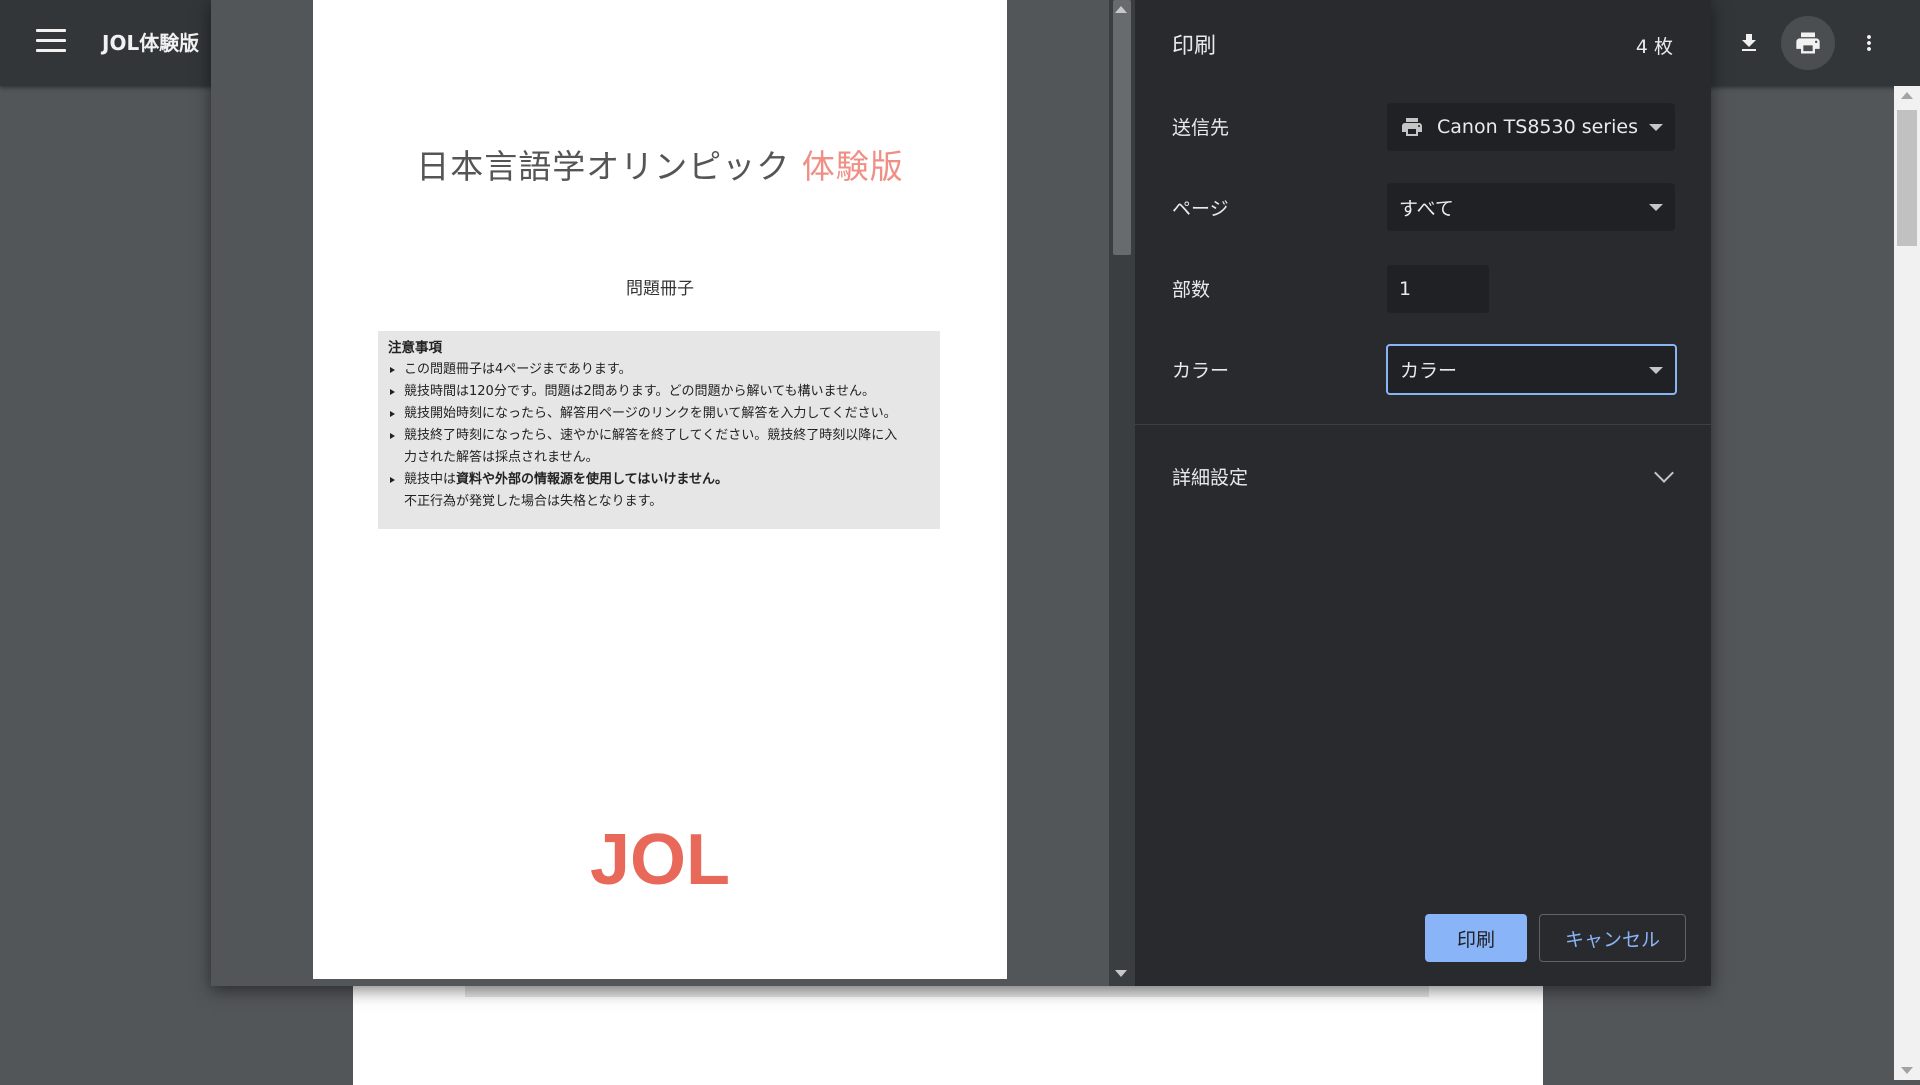 This screenshot has width=1920, height=1085. Describe the element at coordinates (659, 414) in the screenshot. I see `notice-item: 競技開始時刻になったら、解答用ページのリンクを開いて解答を入力してください。` at that location.